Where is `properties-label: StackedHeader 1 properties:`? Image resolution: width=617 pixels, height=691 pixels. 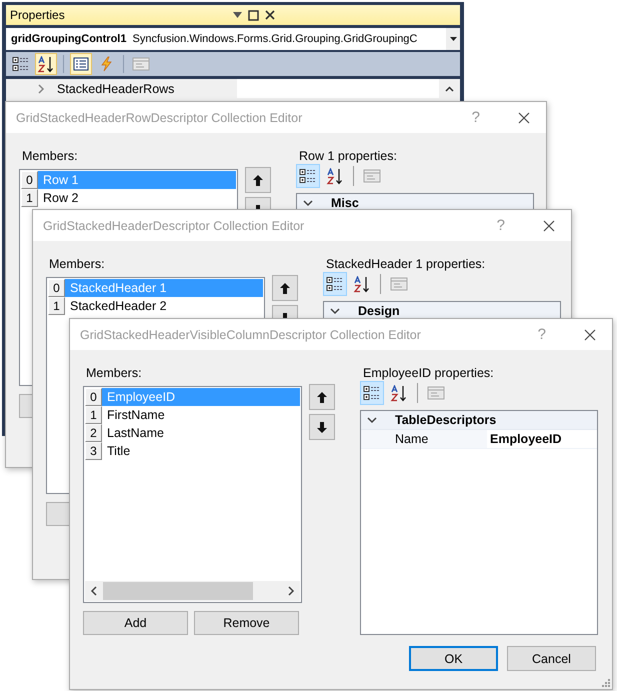
properties-label: StackedHeader 1 properties: is located at coordinates (405, 265).